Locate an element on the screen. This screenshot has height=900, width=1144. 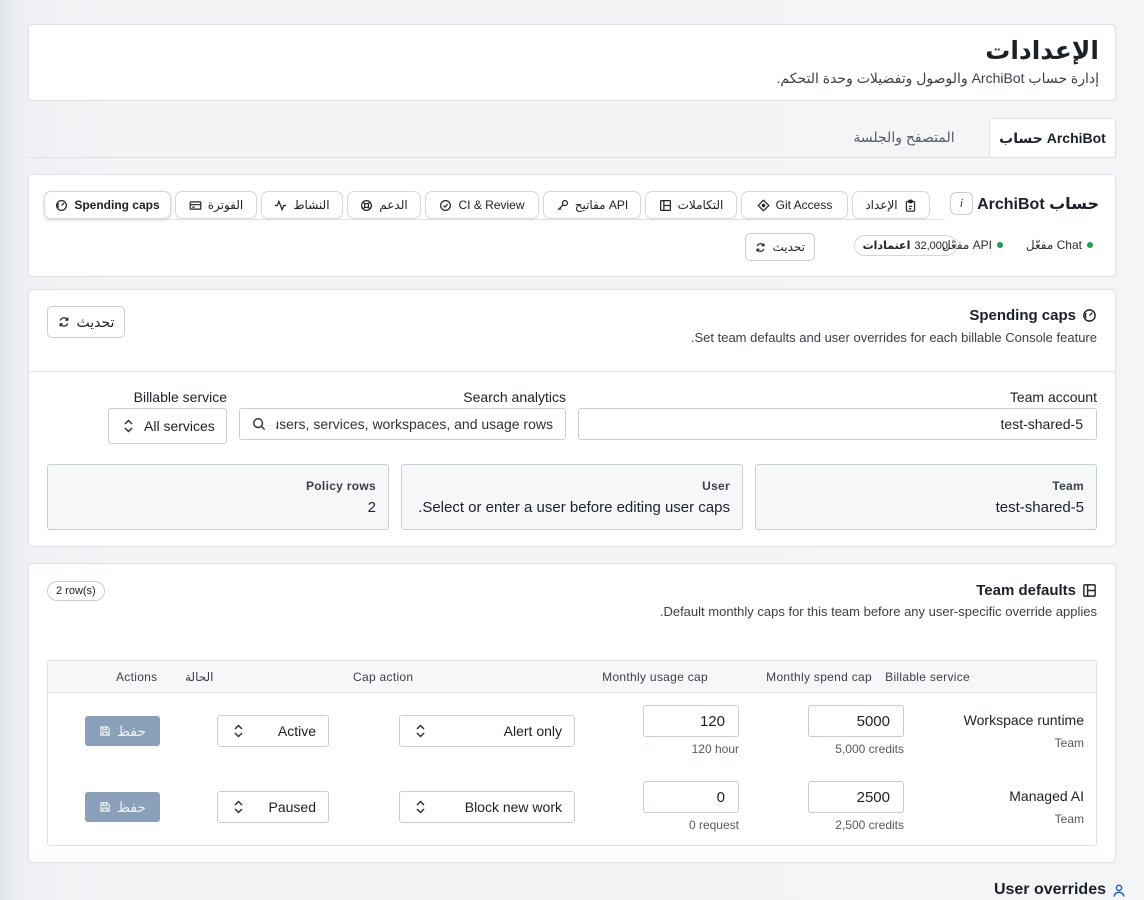
chip-label: CI & Review is located at coordinates (491, 205).